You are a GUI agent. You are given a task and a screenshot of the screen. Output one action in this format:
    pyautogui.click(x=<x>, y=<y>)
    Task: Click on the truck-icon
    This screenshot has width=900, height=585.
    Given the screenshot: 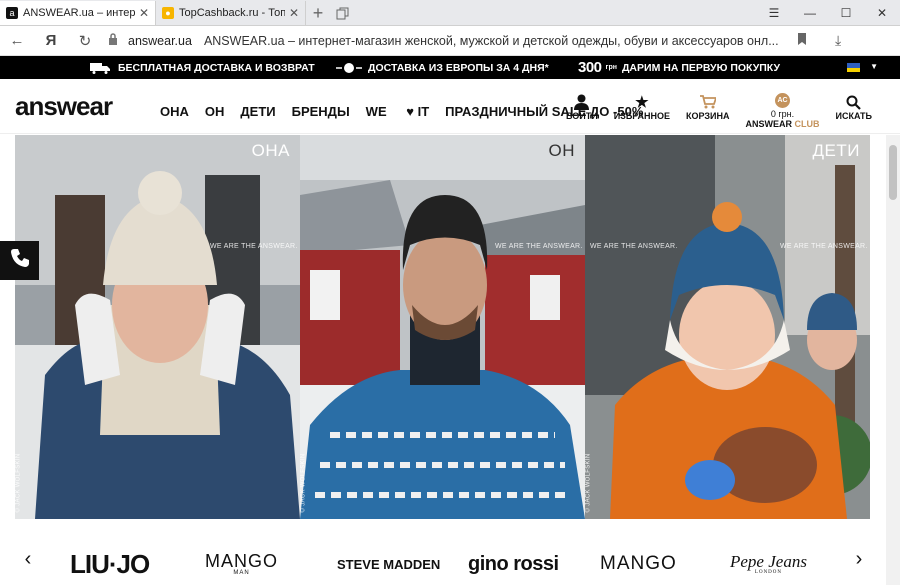 What is the action you would take?
    pyautogui.click(x=100, y=68)
    